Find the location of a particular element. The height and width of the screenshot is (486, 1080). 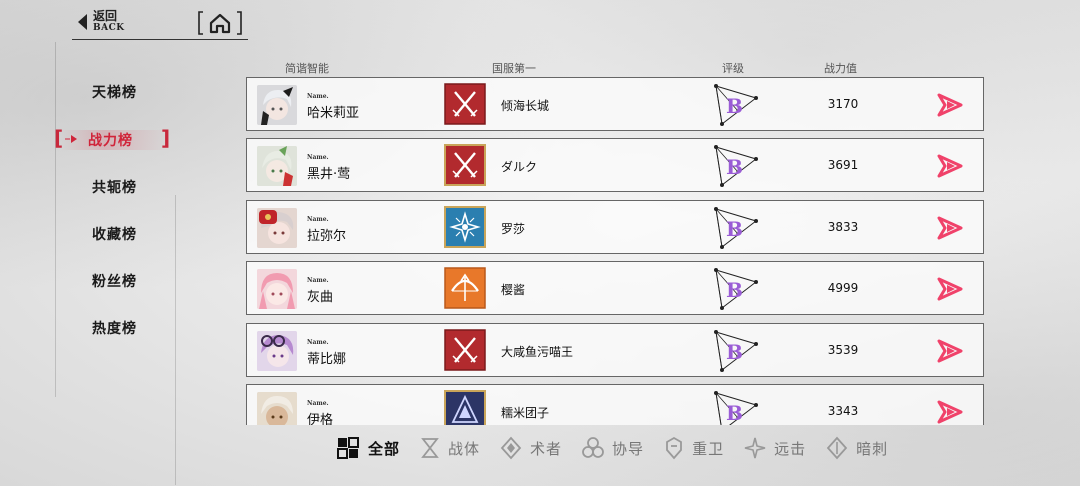

active-bracket-left: [ is located at coordinates (59, 138).